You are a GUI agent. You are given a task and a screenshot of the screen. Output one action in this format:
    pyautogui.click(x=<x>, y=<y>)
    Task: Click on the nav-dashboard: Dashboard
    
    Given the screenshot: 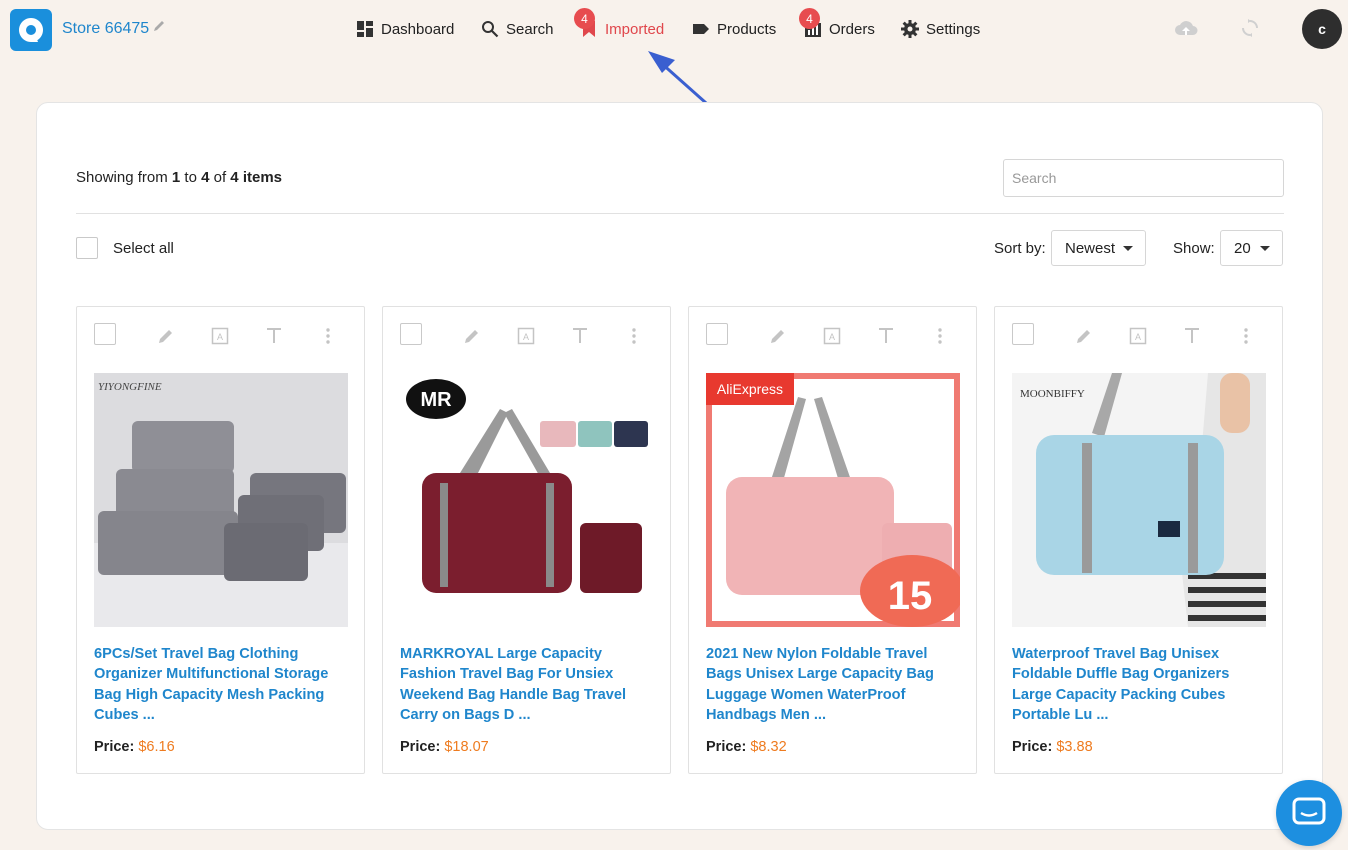 What is the action you would take?
    pyautogui.click(x=405, y=29)
    